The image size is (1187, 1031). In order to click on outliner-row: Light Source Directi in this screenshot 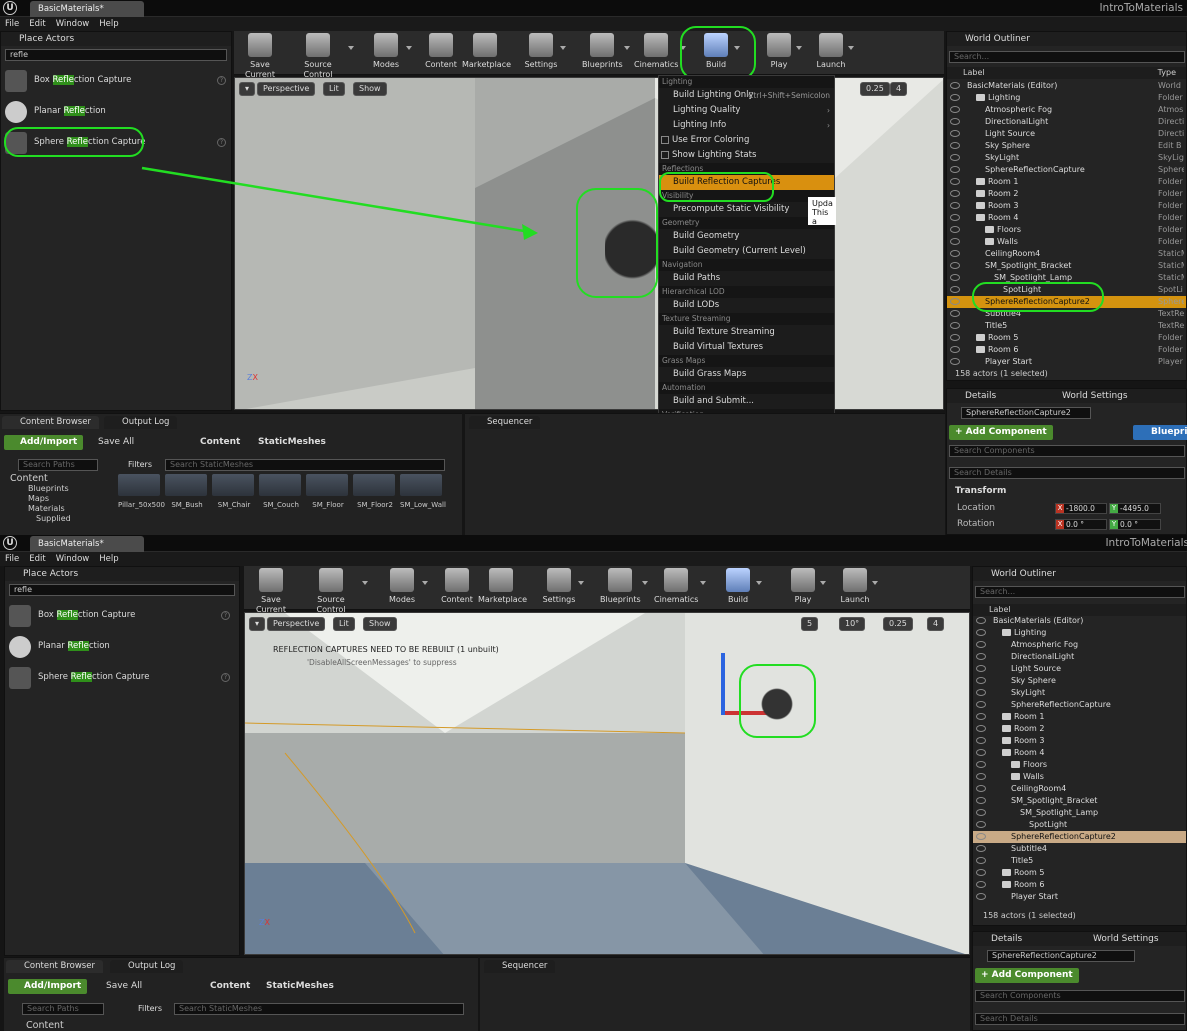, I will do `click(1066, 134)`.